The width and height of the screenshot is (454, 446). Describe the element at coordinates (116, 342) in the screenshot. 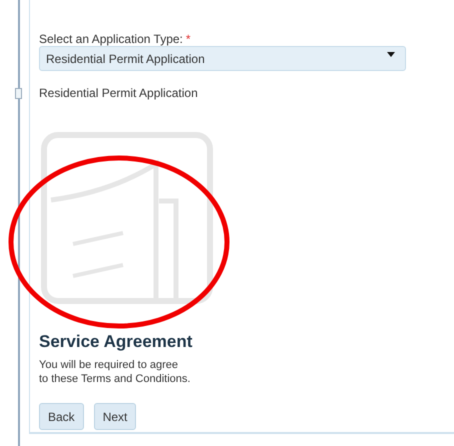

I see `section-title: Service Agreement` at that location.